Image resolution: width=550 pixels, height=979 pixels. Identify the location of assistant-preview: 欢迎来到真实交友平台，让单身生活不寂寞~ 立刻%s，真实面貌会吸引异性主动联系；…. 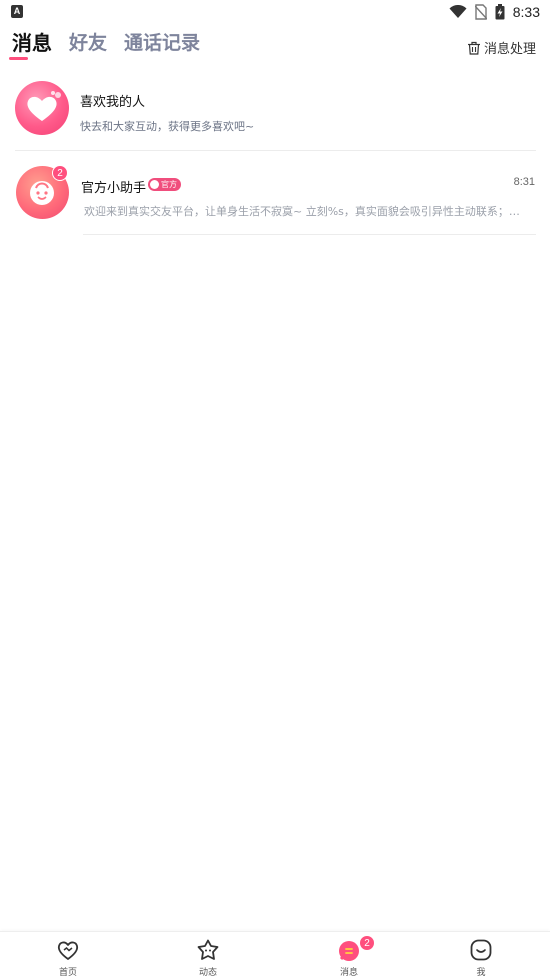
(306, 211).